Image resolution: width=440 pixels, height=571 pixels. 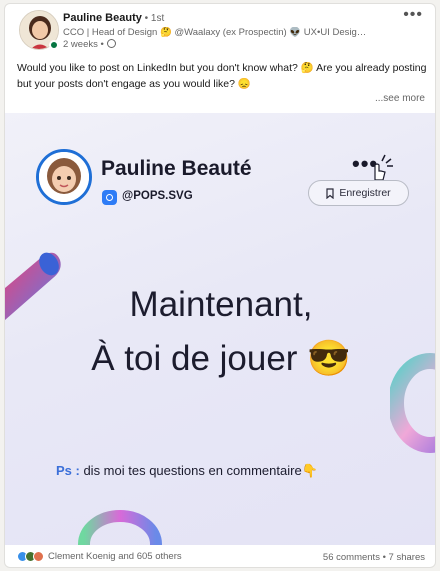 What do you see at coordinates (102, 18) in the screenshot?
I see `author-name: Pauline Beauty` at bounding box center [102, 18].